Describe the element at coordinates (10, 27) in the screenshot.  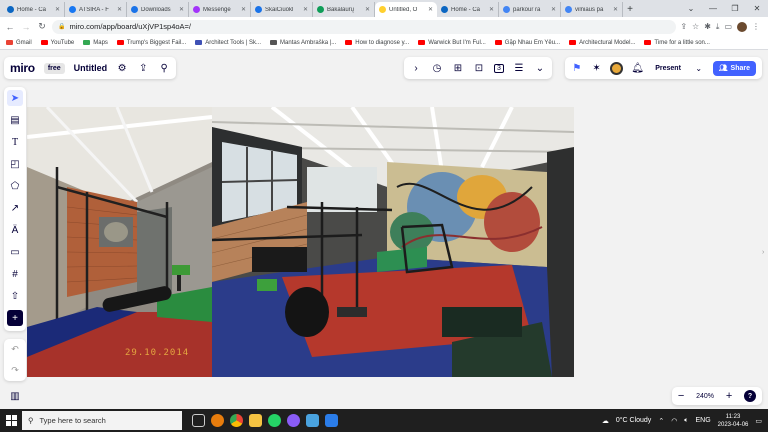
I see `back-button: ←` at that location.